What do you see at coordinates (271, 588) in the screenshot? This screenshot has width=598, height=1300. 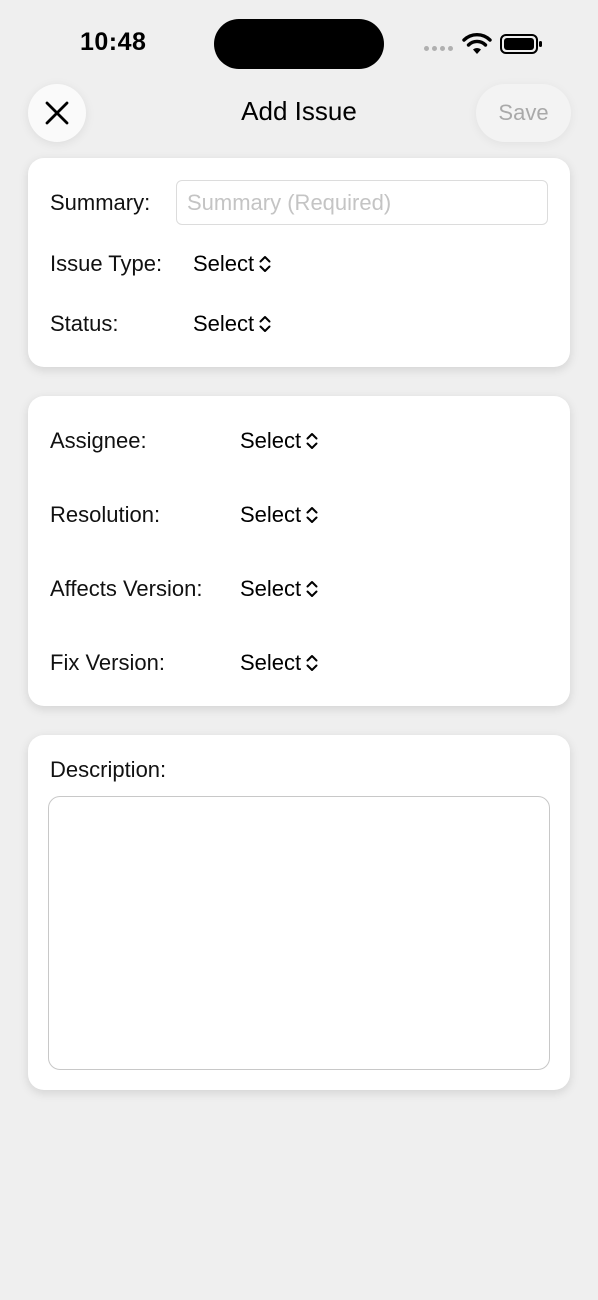 I see `affects-version-value: Select` at bounding box center [271, 588].